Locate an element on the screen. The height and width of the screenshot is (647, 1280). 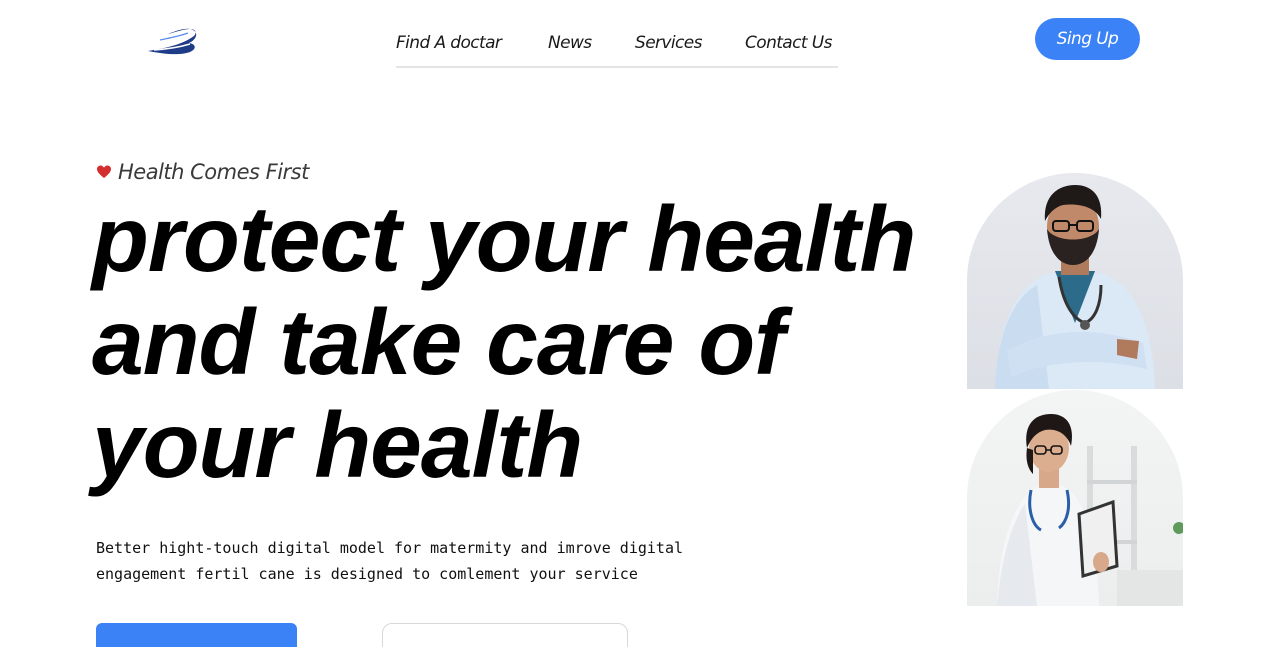
nav-news: News is located at coordinates (570, 43).